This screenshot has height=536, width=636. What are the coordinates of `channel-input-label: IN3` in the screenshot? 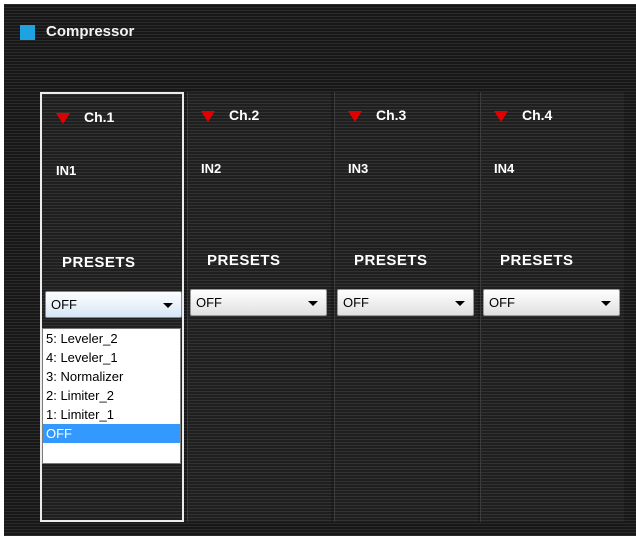 It's located at (358, 168).